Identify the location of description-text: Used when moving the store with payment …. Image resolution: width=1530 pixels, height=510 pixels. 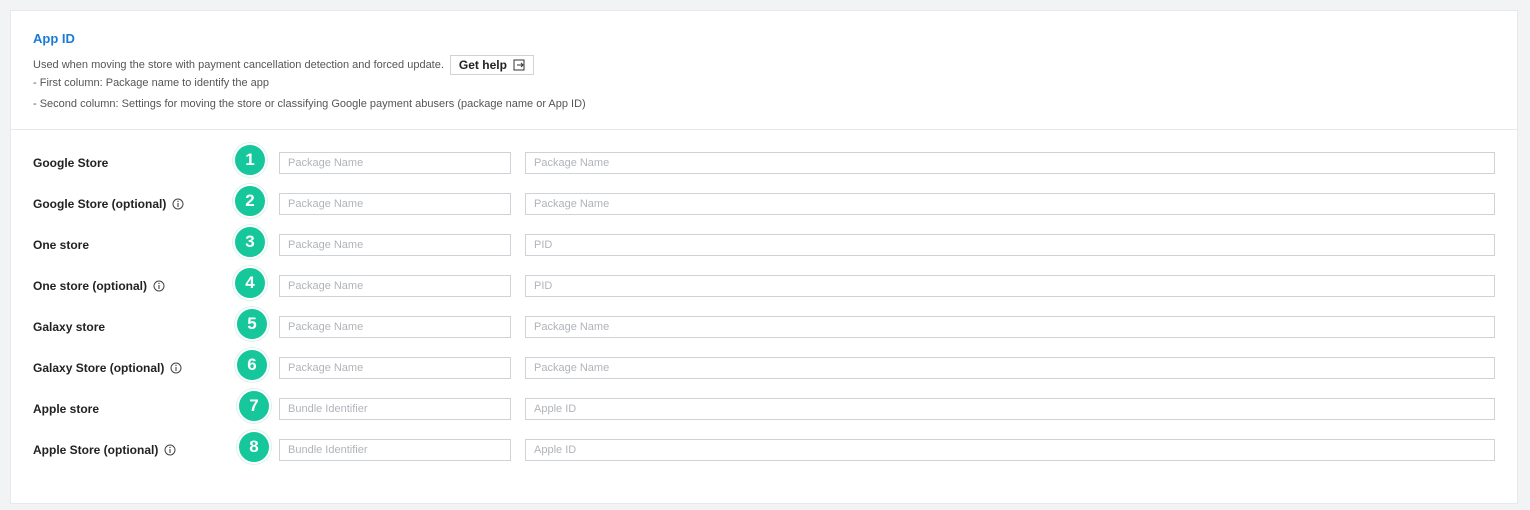
(238, 65).